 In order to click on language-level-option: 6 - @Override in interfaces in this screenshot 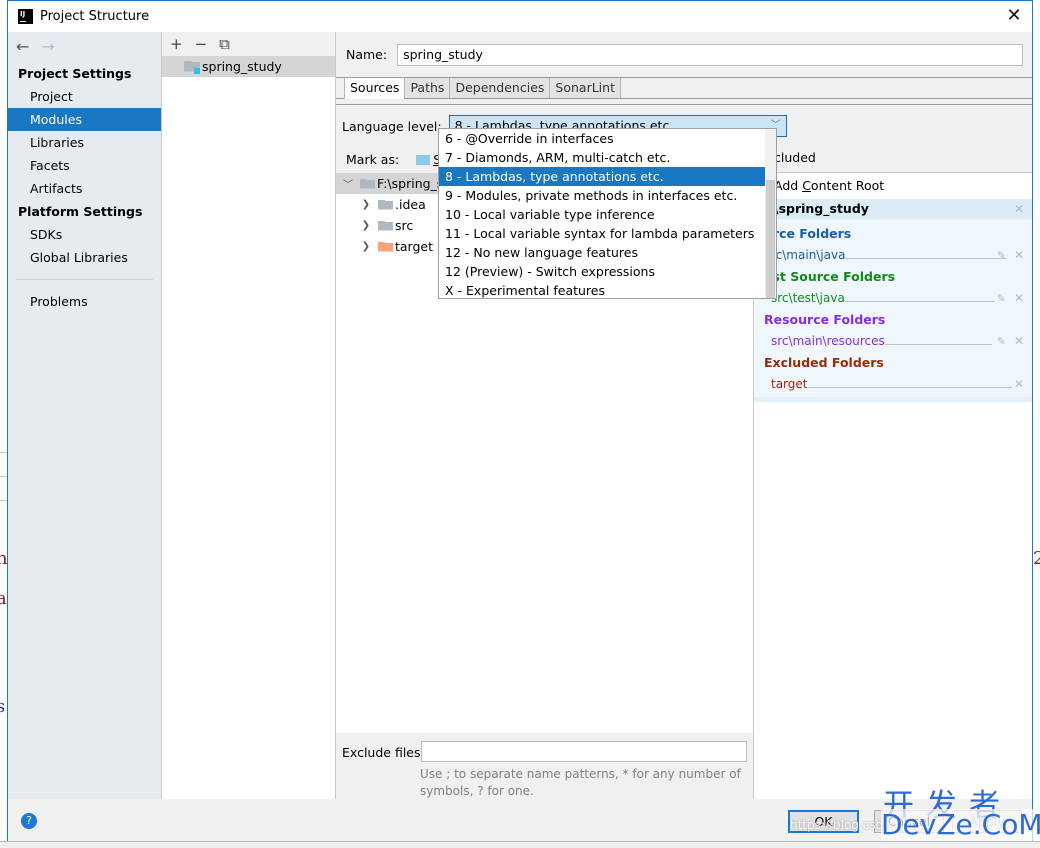, I will do `click(602, 138)`.